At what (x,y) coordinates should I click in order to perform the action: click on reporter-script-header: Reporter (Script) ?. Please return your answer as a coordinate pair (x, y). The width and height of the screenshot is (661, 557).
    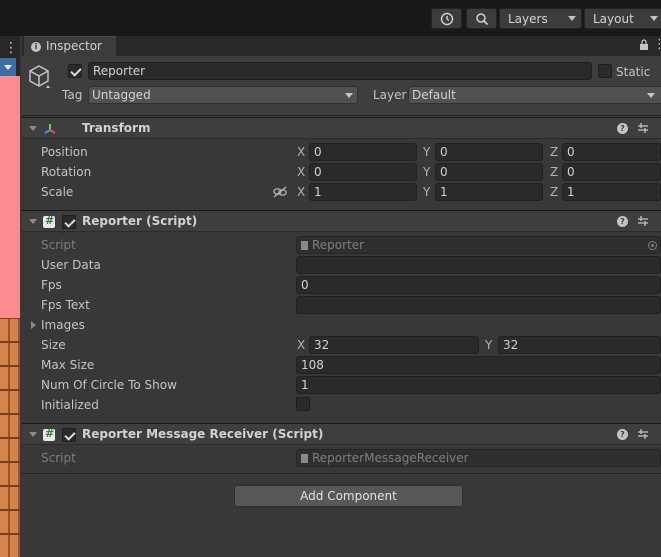
    Looking at the image, I should click on (341, 221).